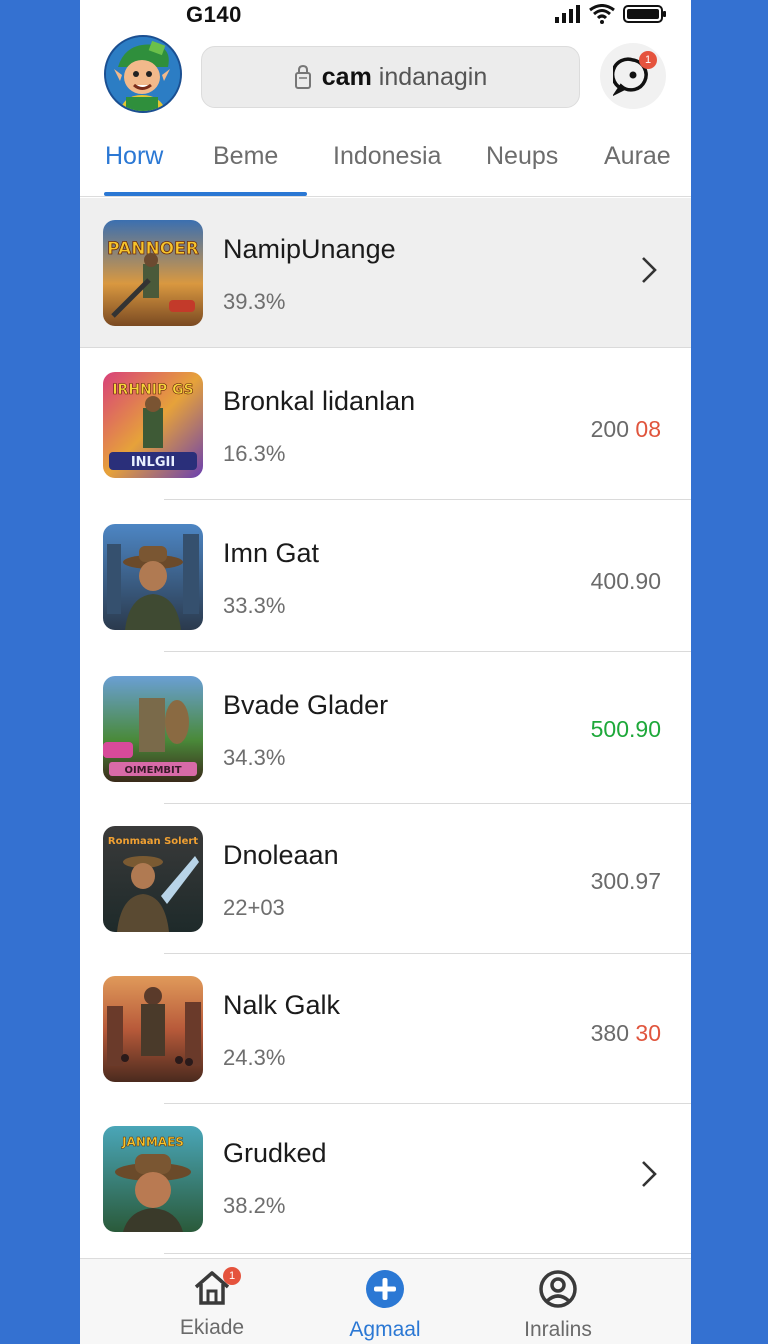 This screenshot has width=768, height=1344. What do you see at coordinates (309, 249) in the screenshot?
I see `item-name: NamipUnange` at bounding box center [309, 249].